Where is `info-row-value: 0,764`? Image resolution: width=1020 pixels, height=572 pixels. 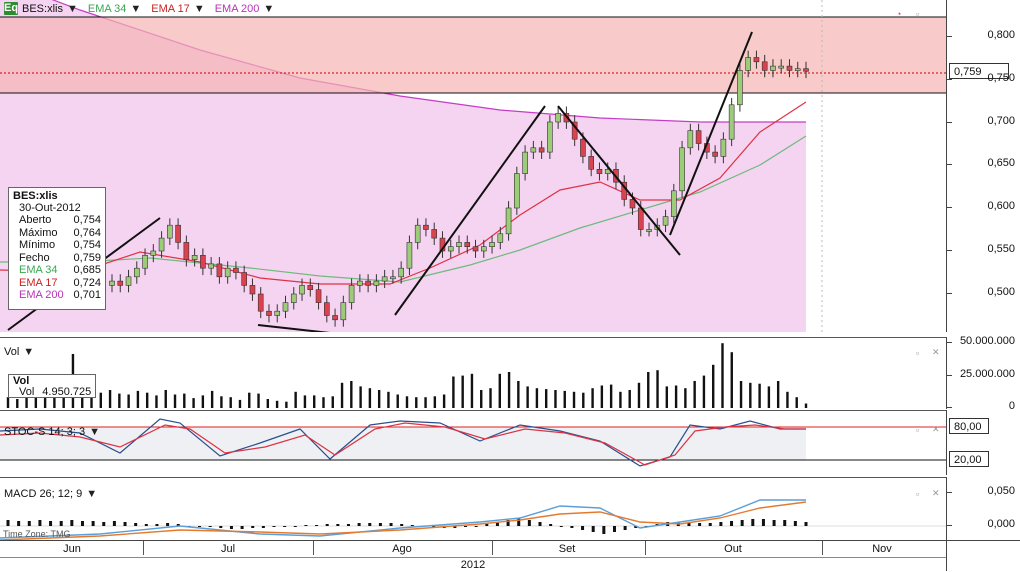
info-row-value: 0,764 is located at coordinates (87, 232).